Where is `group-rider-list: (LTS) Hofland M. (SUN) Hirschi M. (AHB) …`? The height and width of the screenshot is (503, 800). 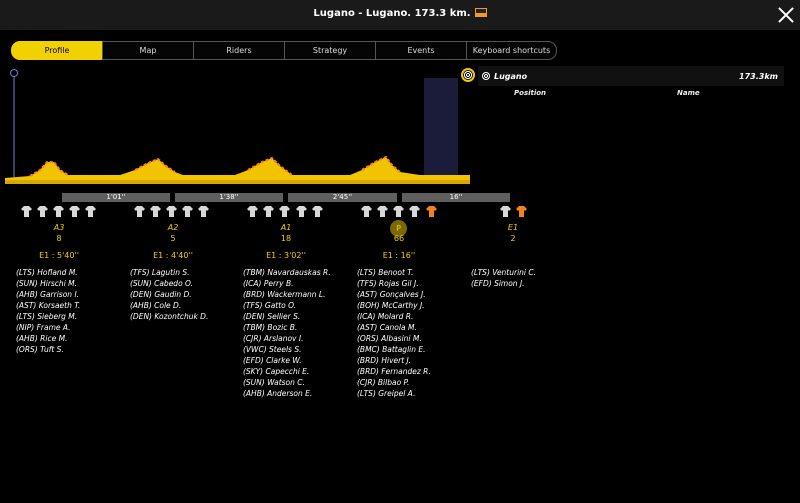
group-rider-list: (LTS) Hofland M. (SUN) Hirschi M. (AHB) … is located at coordinates (48, 311).